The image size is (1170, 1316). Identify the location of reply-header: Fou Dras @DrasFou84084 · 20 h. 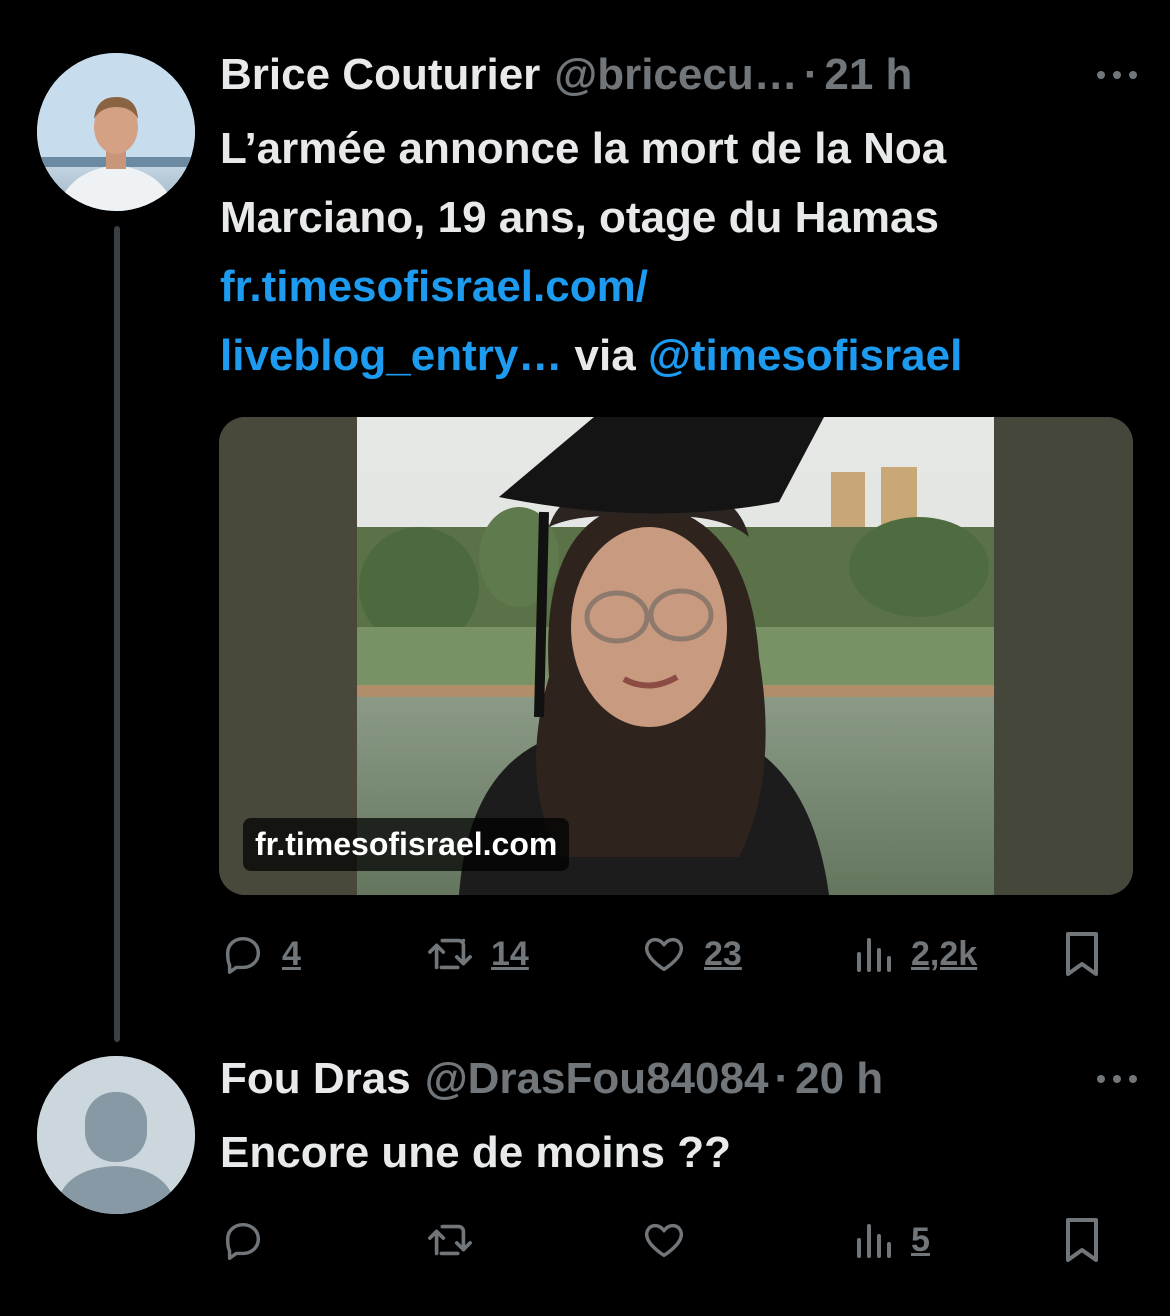
(681, 1079).